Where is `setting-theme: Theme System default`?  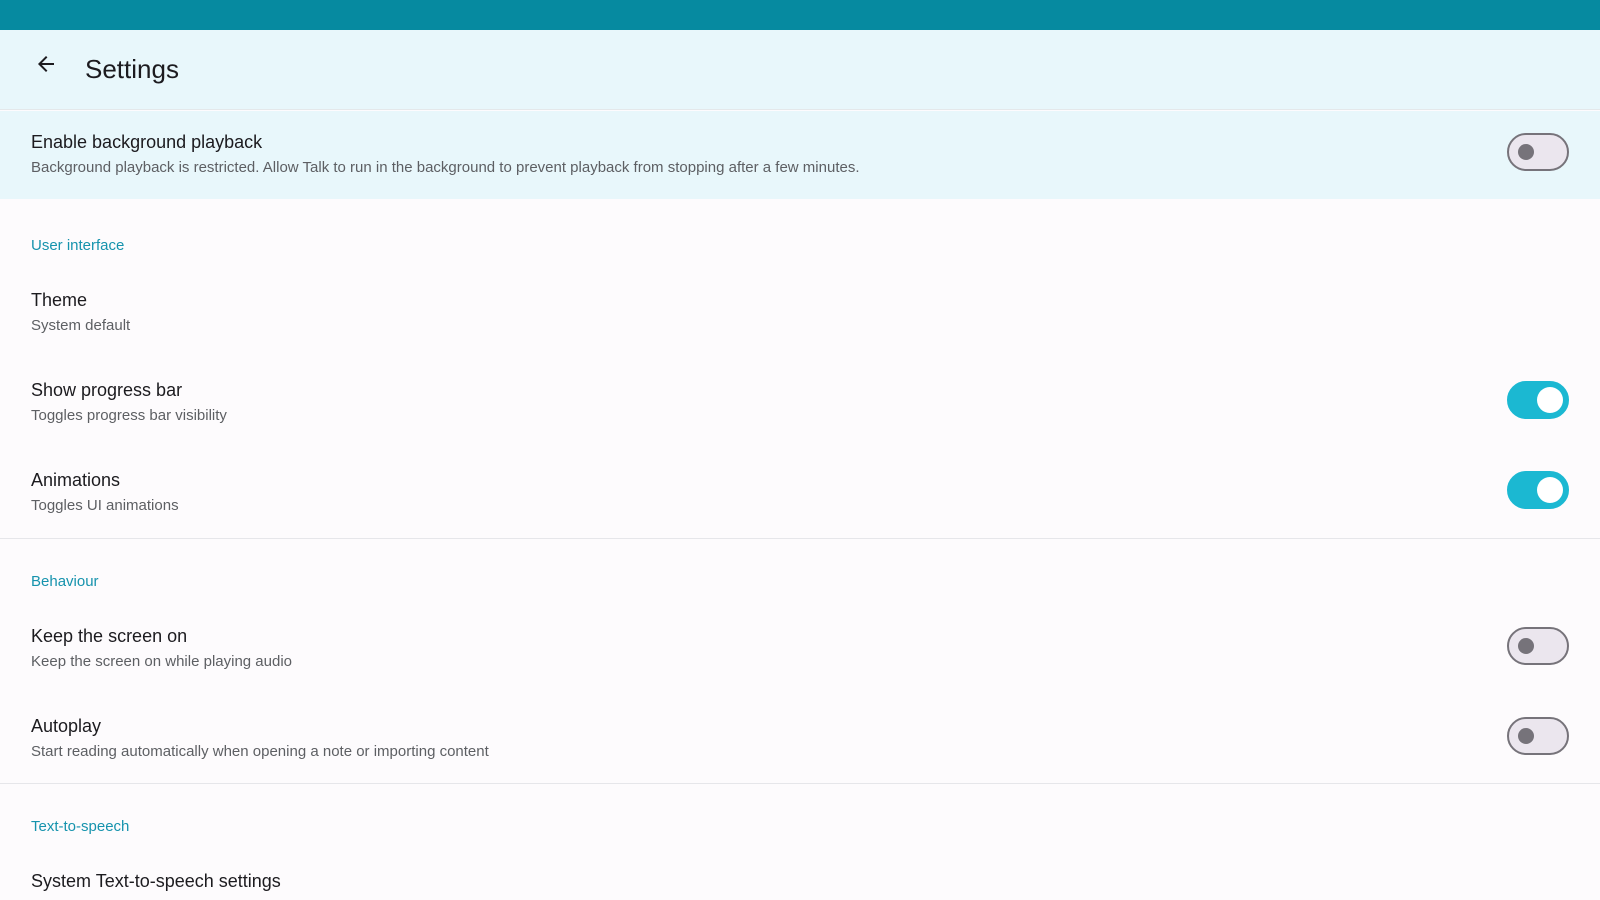
setting-theme: Theme System default is located at coordinates (800, 314).